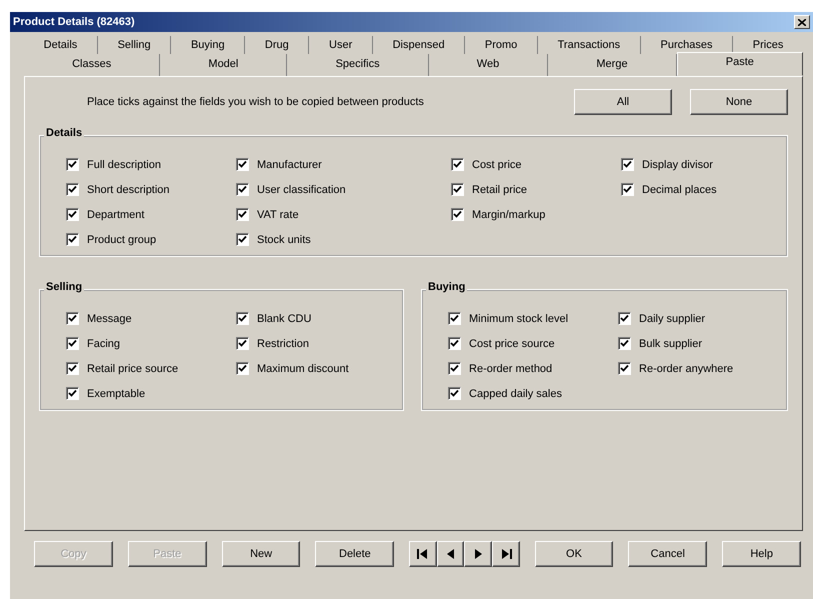 Image resolution: width=813 pixels, height=599 pixels. Describe the element at coordinates (739, 64) in the screenshot. I see `tab: Paste` at that location.